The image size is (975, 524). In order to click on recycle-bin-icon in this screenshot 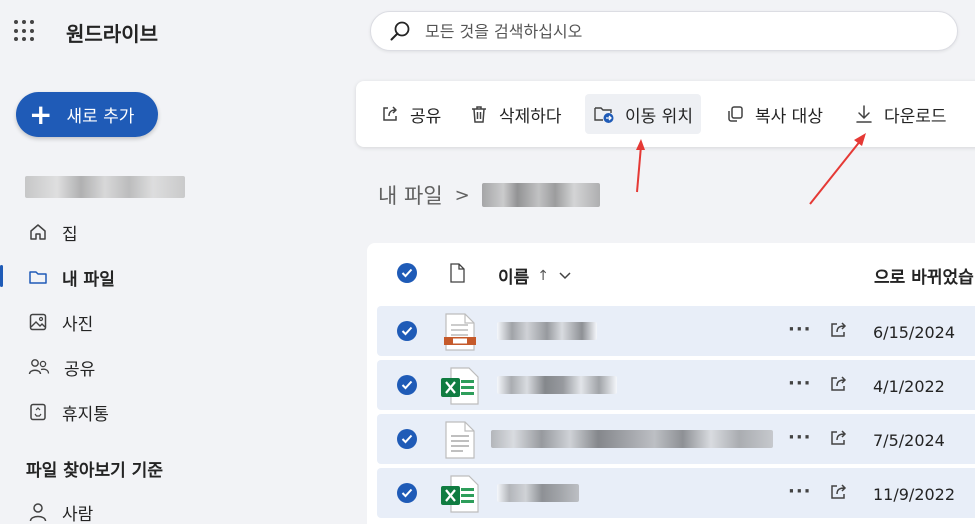, I will do `click(38, 412)`.